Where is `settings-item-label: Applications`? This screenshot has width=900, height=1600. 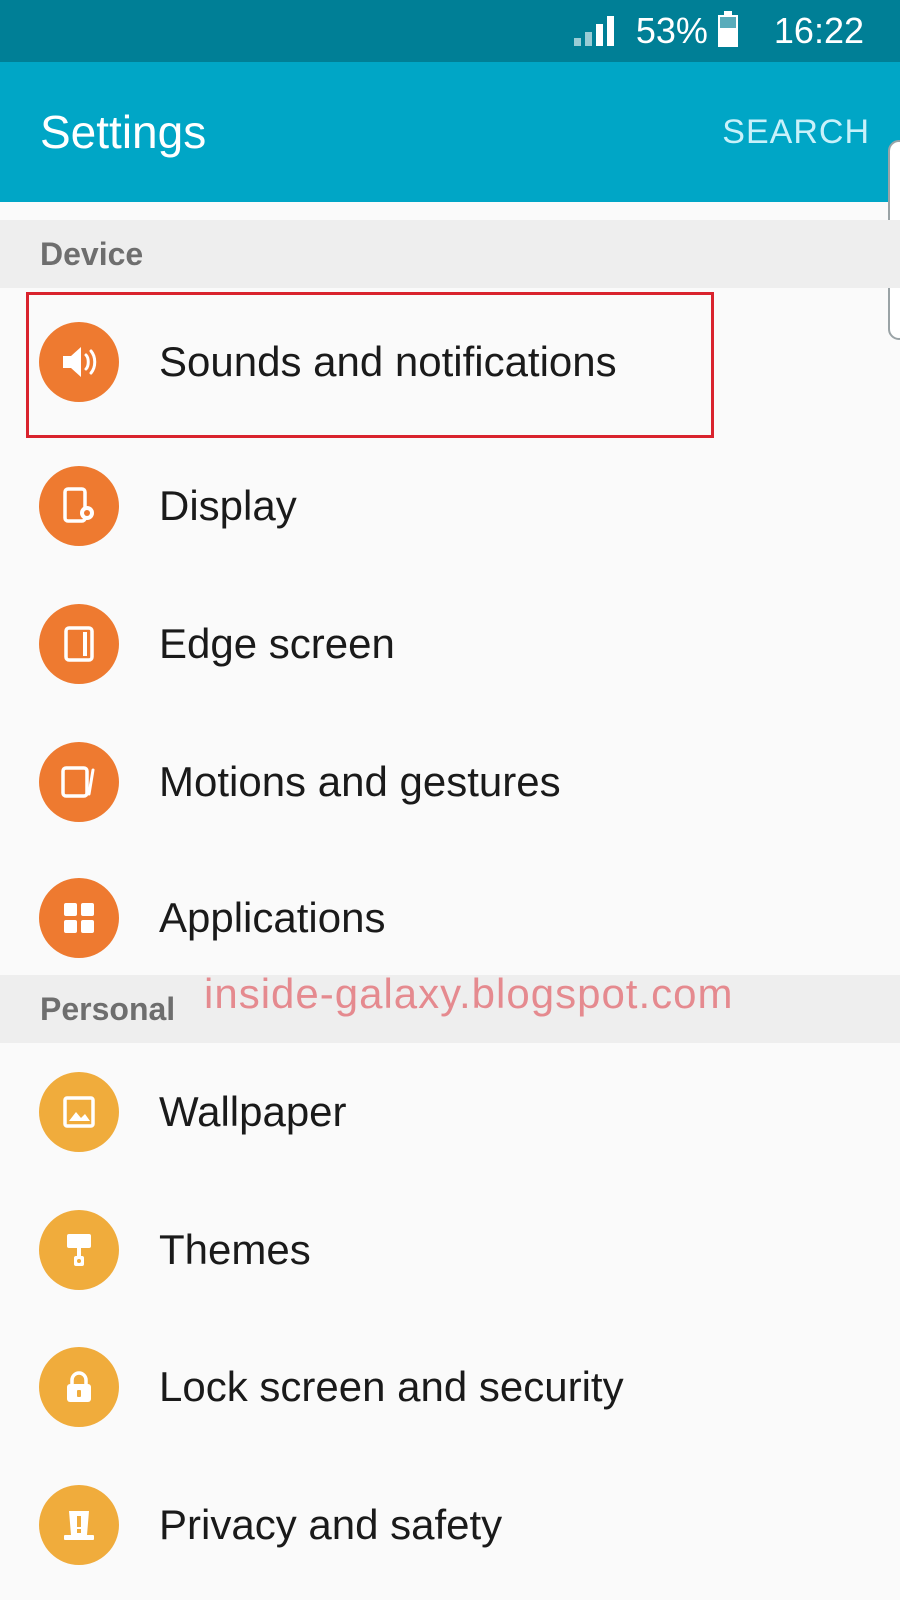
settings-item-label: Applications is located at coordinates (272, 917).